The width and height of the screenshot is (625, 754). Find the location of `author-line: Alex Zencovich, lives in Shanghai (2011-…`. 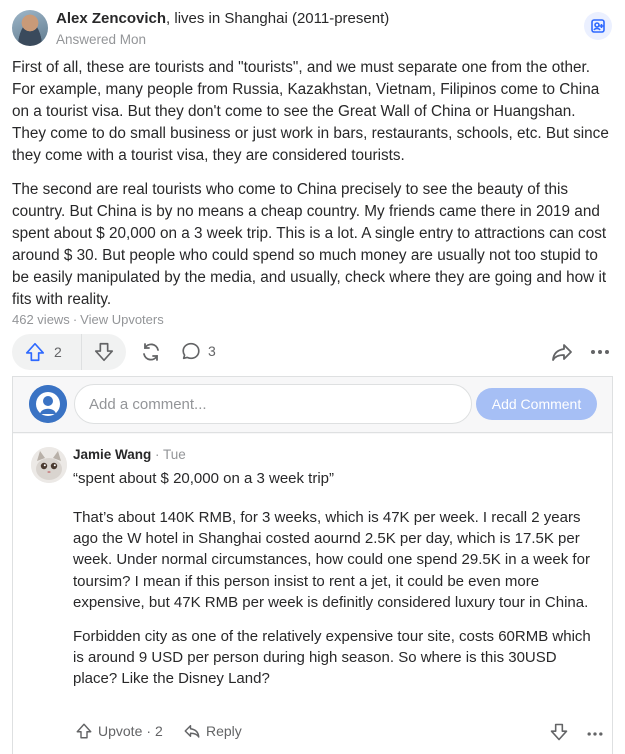

author-line: Alex Zencovich, lives in Shanghai (2011-… is located at coordinates (222, 18).